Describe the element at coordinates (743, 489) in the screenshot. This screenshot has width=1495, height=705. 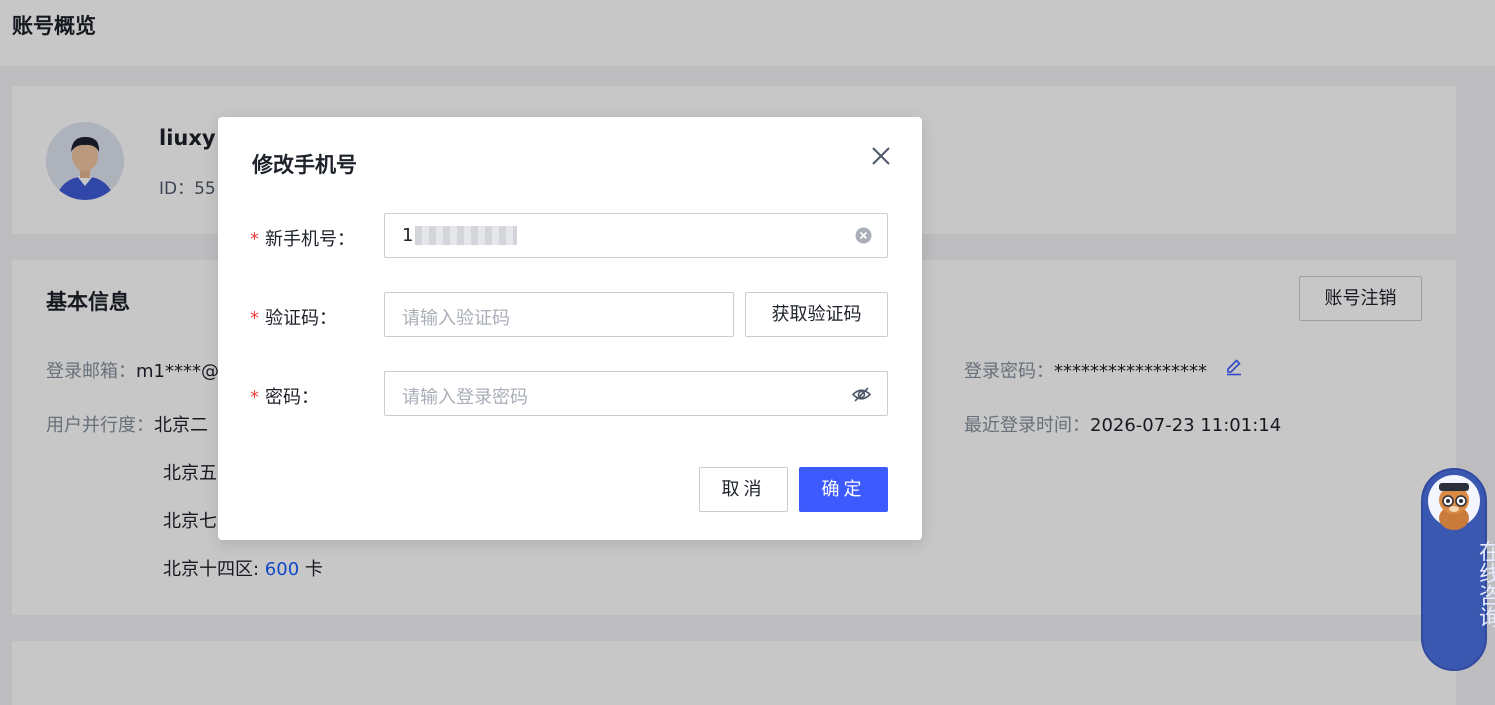
I see `cancel-button: 取消` at that location.